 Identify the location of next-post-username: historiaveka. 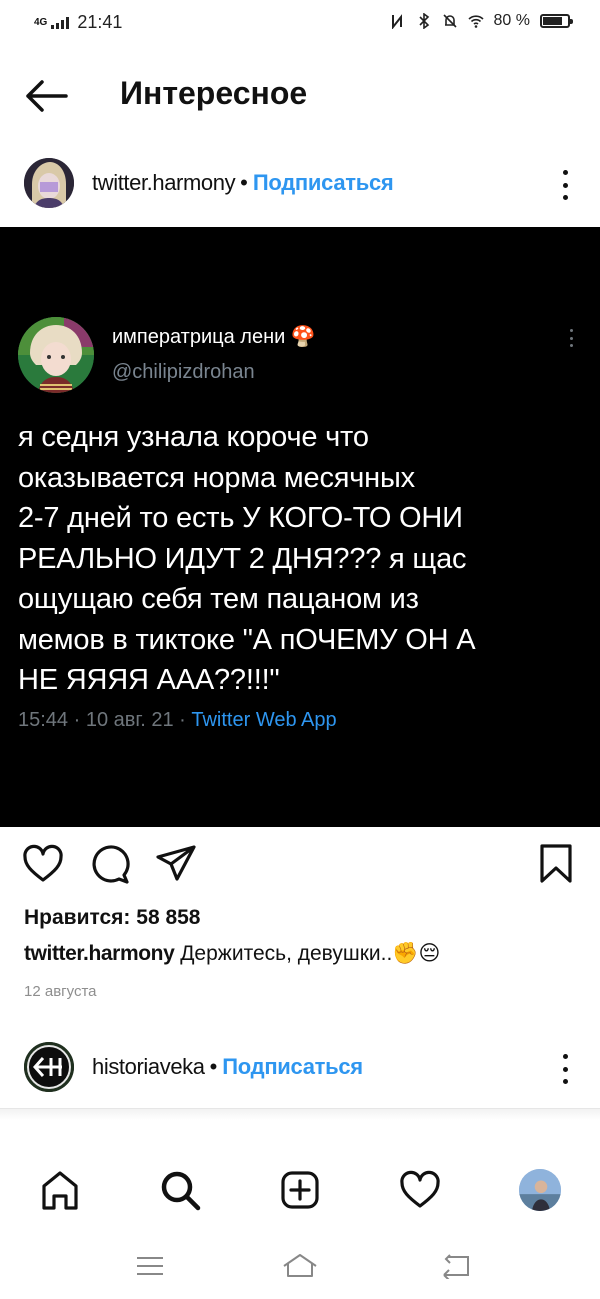
(148, 1067).